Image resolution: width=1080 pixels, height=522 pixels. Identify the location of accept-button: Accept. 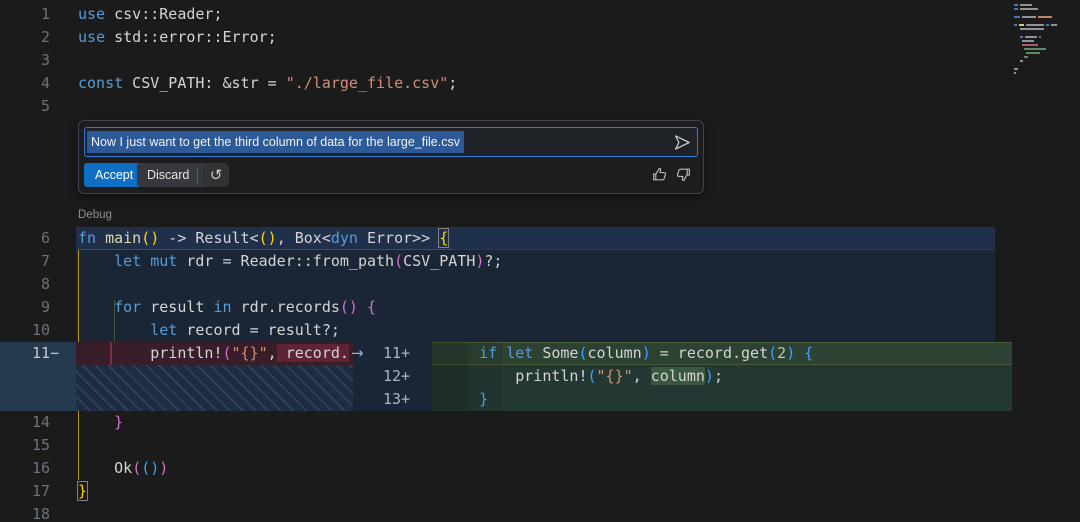
(114, 175).